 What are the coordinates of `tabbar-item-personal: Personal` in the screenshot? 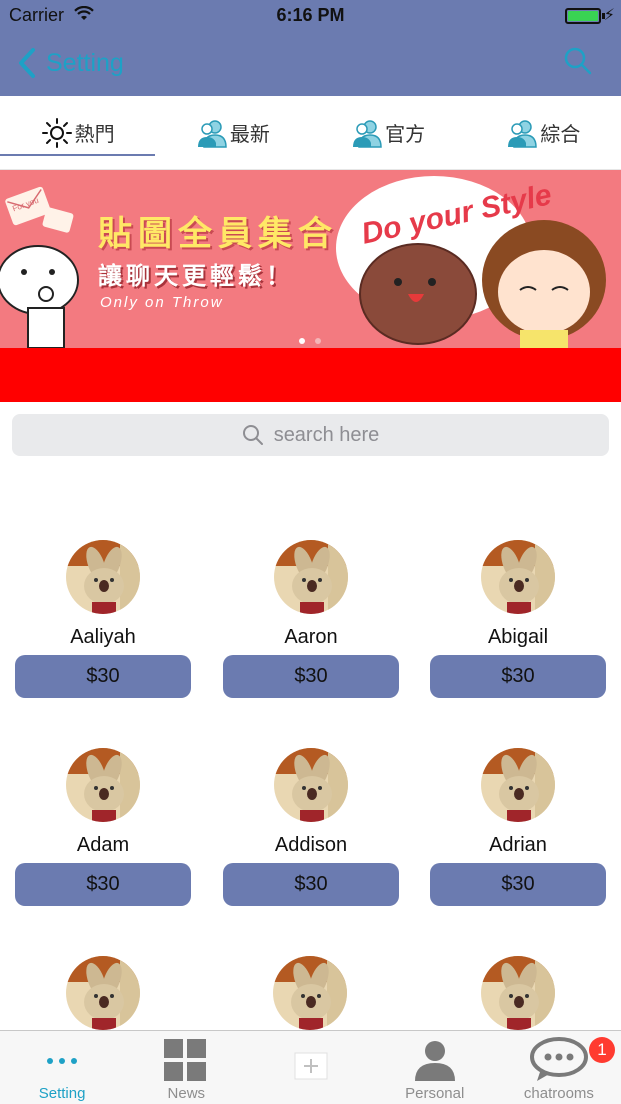 It's located at (435, 1067).